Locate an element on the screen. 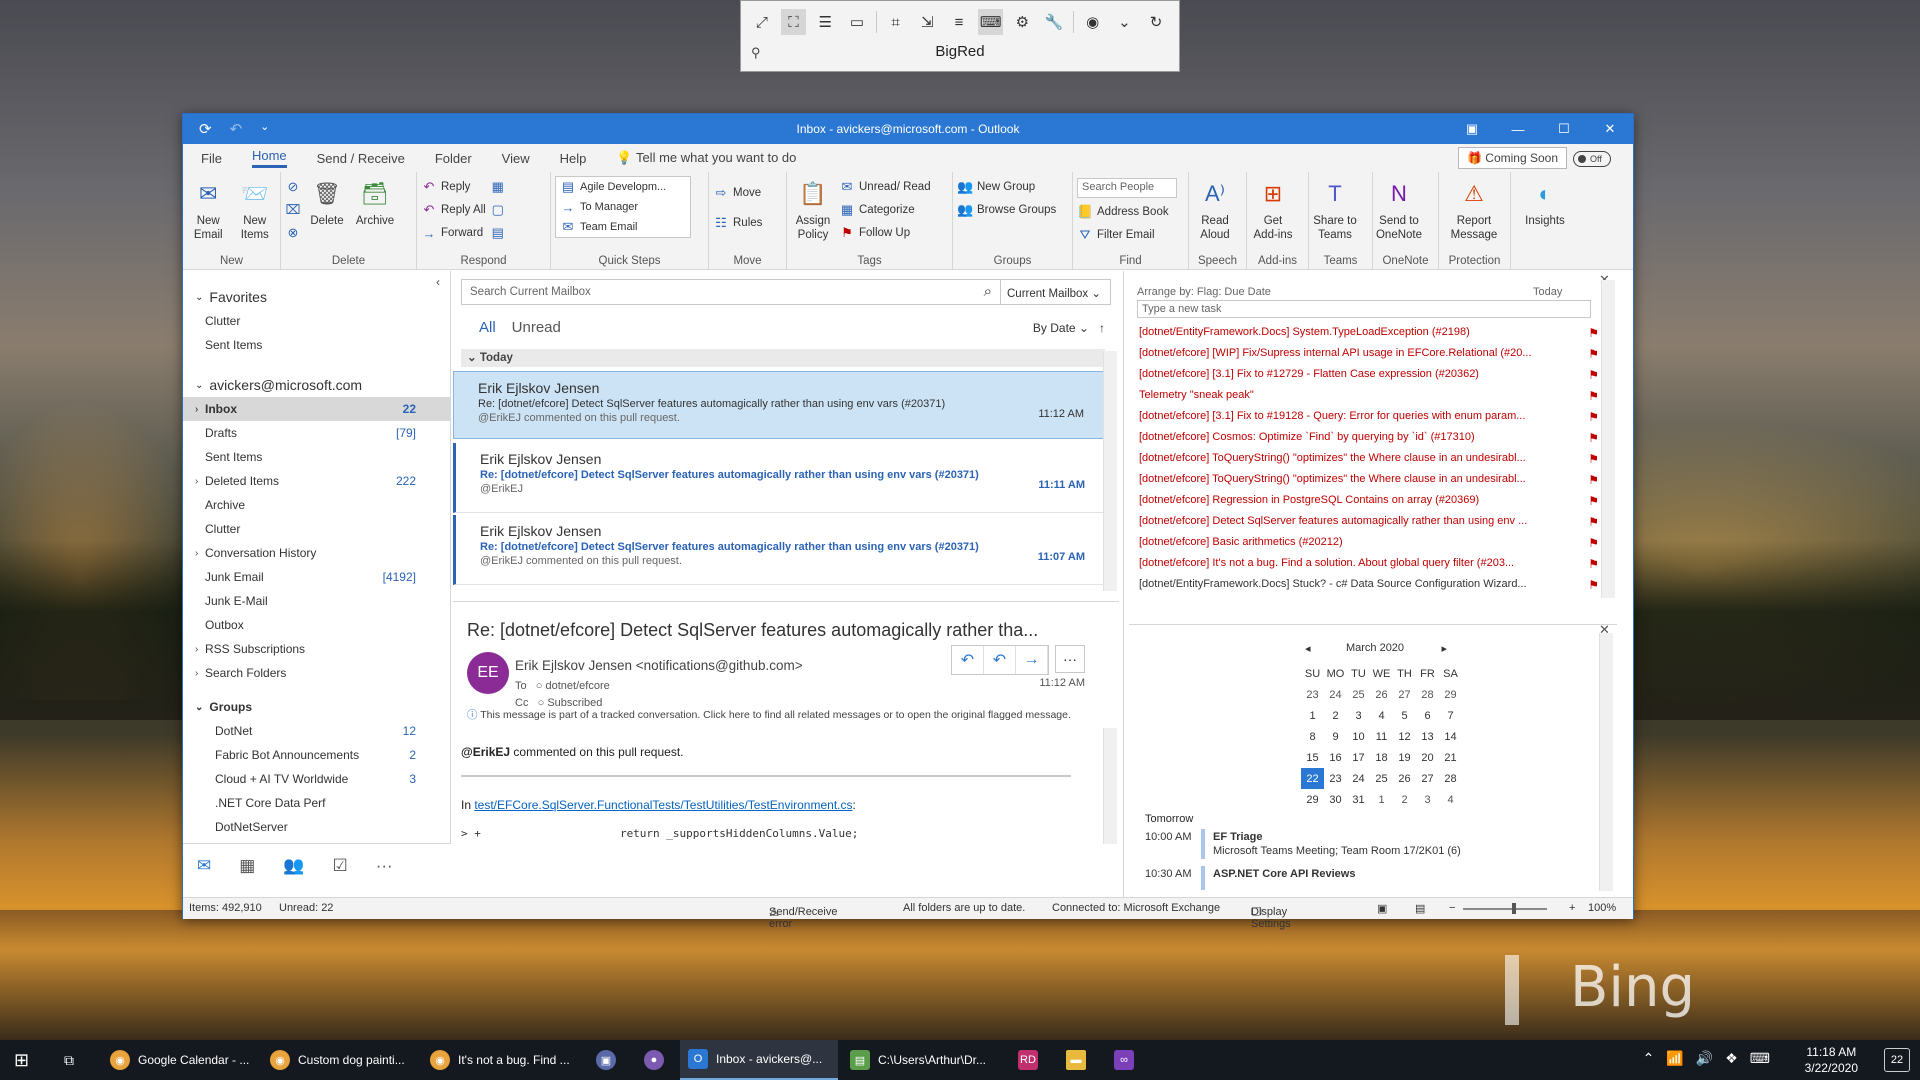 Image resolution: width=1920 pixels, height=1080 pixels. camera-icon: ◉ is located at coordinates (1093, 22).